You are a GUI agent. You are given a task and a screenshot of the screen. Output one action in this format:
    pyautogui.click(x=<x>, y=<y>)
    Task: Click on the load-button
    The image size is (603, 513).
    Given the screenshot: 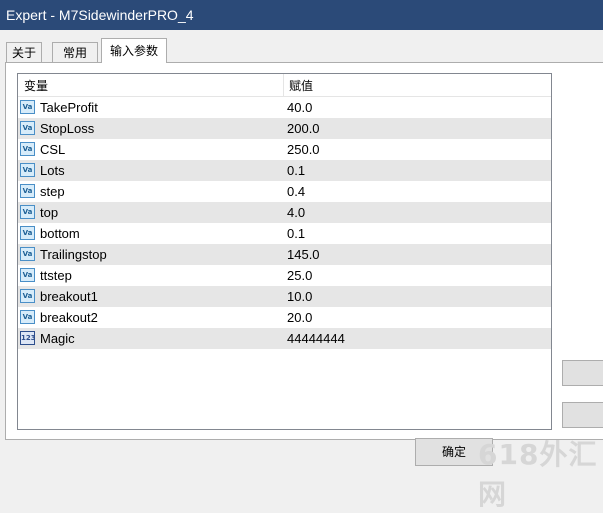 What is the action you would take?
    pyautogui.click(x=582, y=373)
    